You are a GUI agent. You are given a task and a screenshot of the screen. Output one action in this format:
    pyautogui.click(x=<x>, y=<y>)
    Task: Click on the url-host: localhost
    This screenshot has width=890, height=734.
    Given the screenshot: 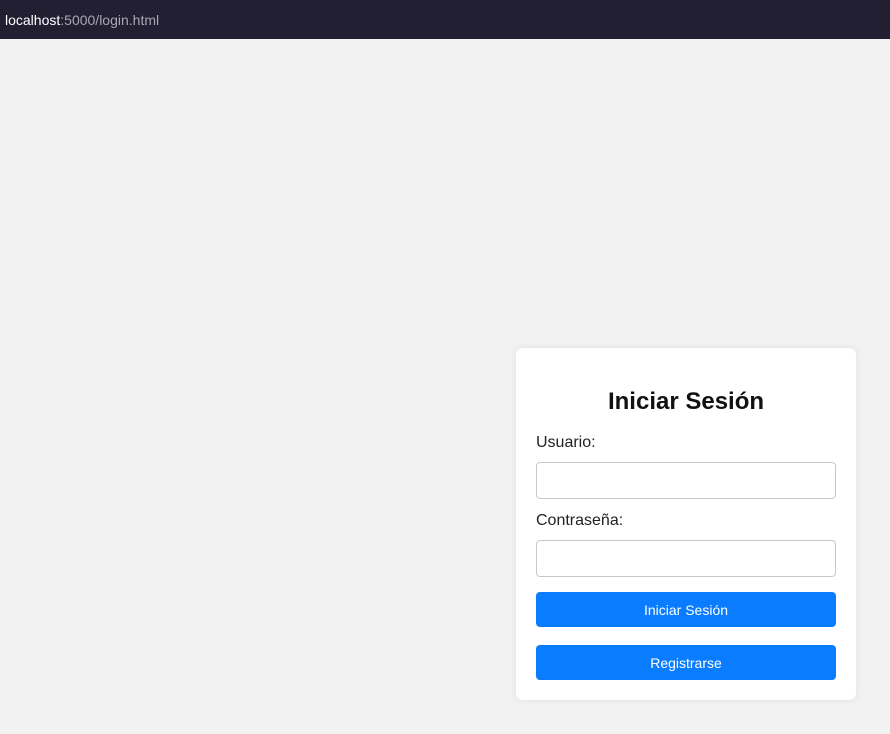 What is the action you would take?
    pyautogui.click(x=33, y=19)
    